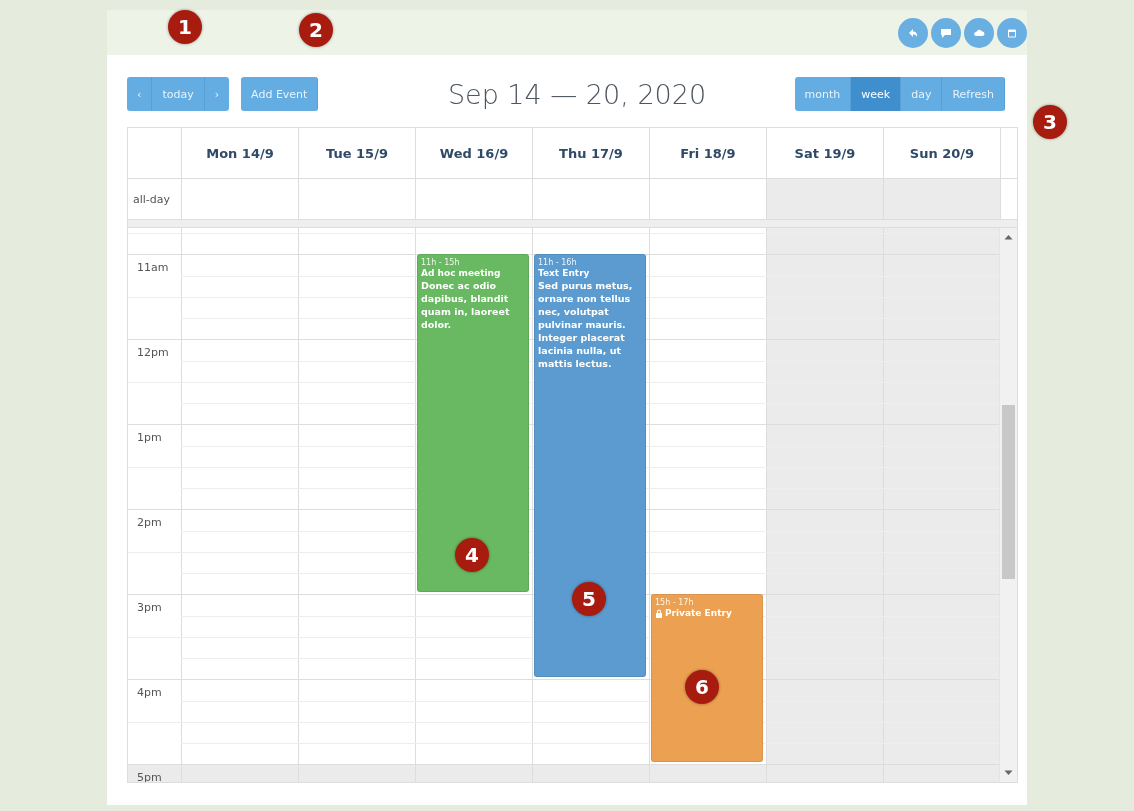 The height and width of the screenshot is (811, 1134). Describe the element at coordinates (564, 273) in the screenshot. I see `event-title: Text Entry` at that location.